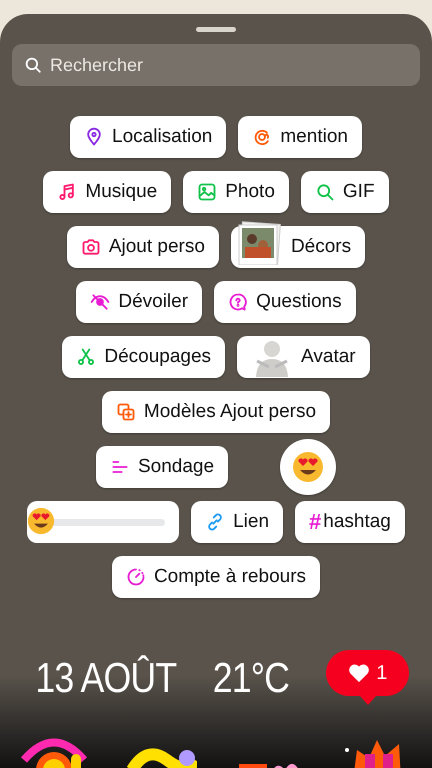 The width and height of the screenshot is (432, 768). Describe the element at coordinates (136, 577) in the screenshot. I see `timer-icon` at that location.